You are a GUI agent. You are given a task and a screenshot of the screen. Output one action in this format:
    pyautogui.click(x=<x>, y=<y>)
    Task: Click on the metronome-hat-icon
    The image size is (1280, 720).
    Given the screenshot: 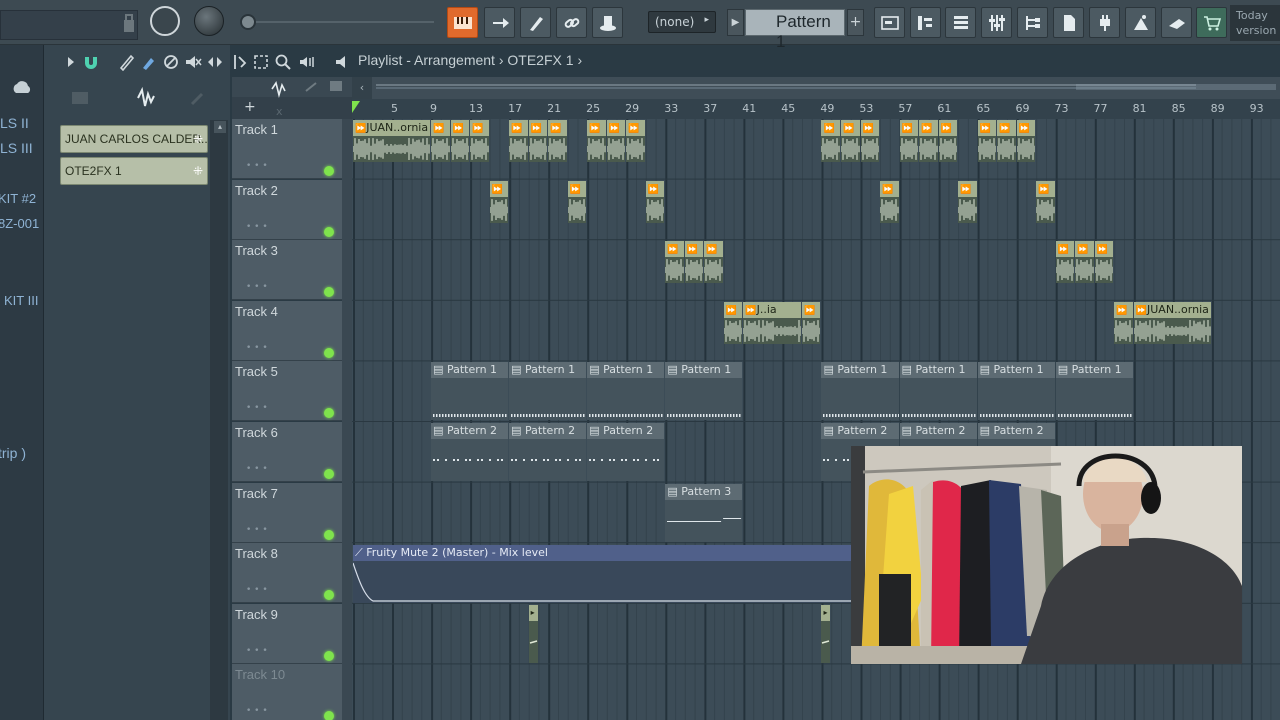 What is the action you would take?
    pyautogui.click(x=607, y=22)
    